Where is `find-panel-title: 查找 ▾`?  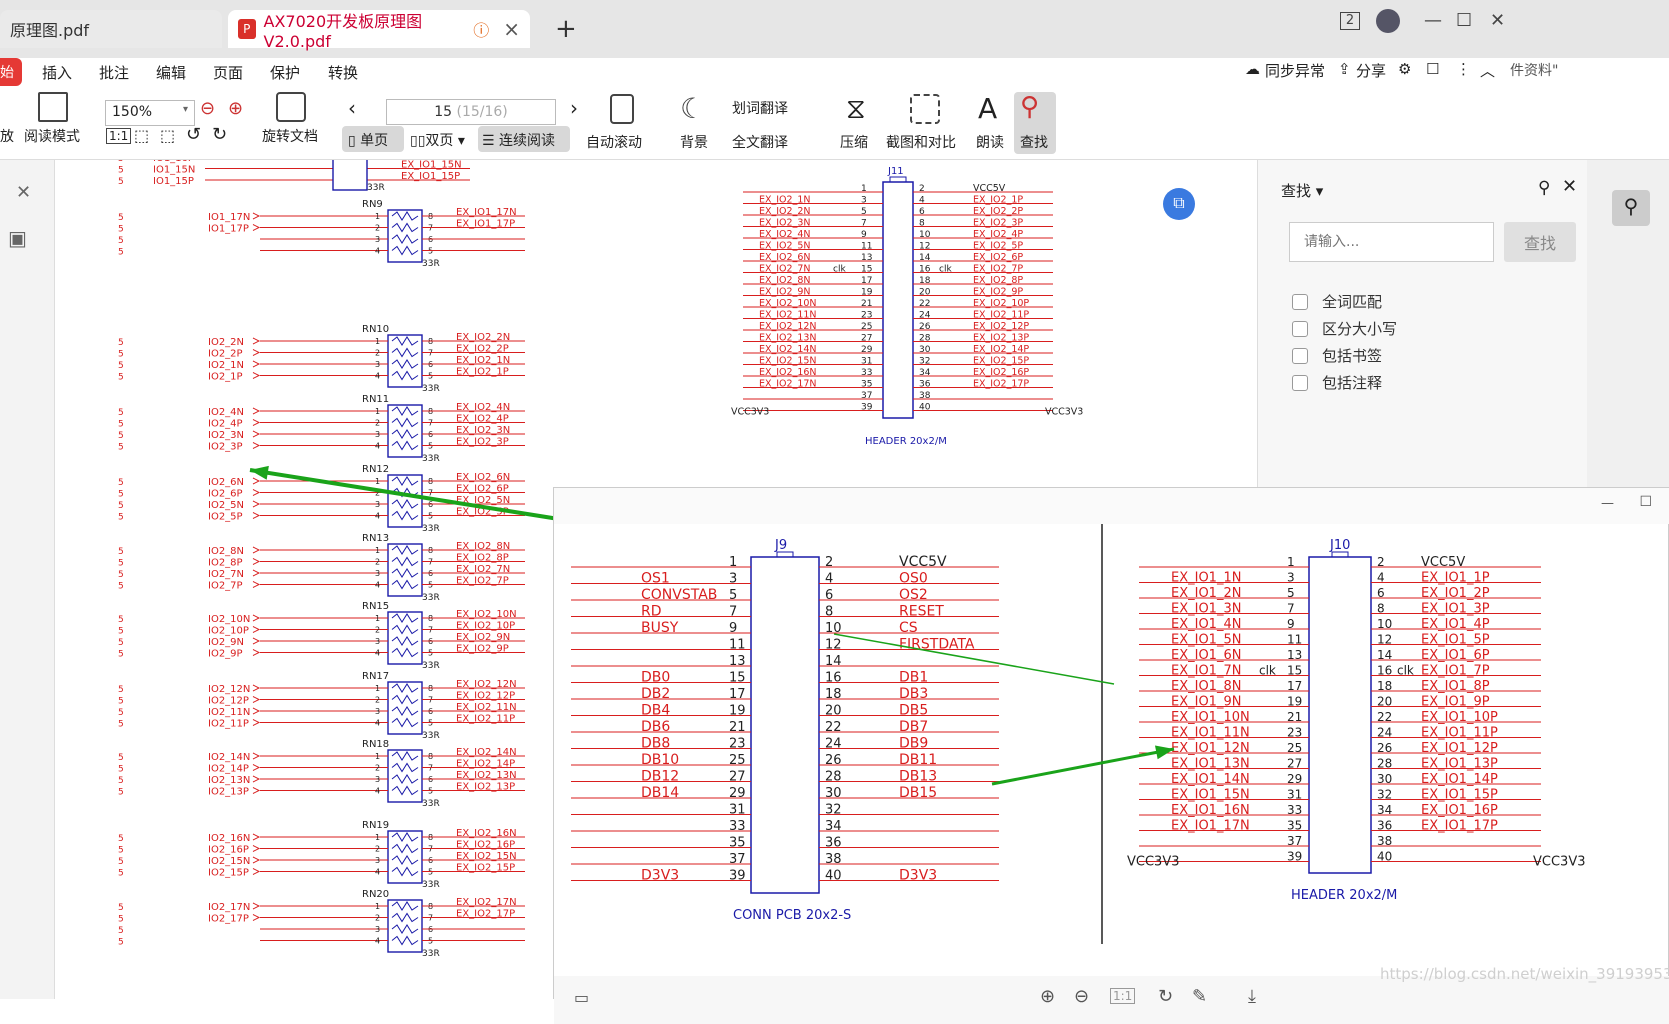 find-panel-title: 查找 ▾ is located at coordinates (1302, 190).